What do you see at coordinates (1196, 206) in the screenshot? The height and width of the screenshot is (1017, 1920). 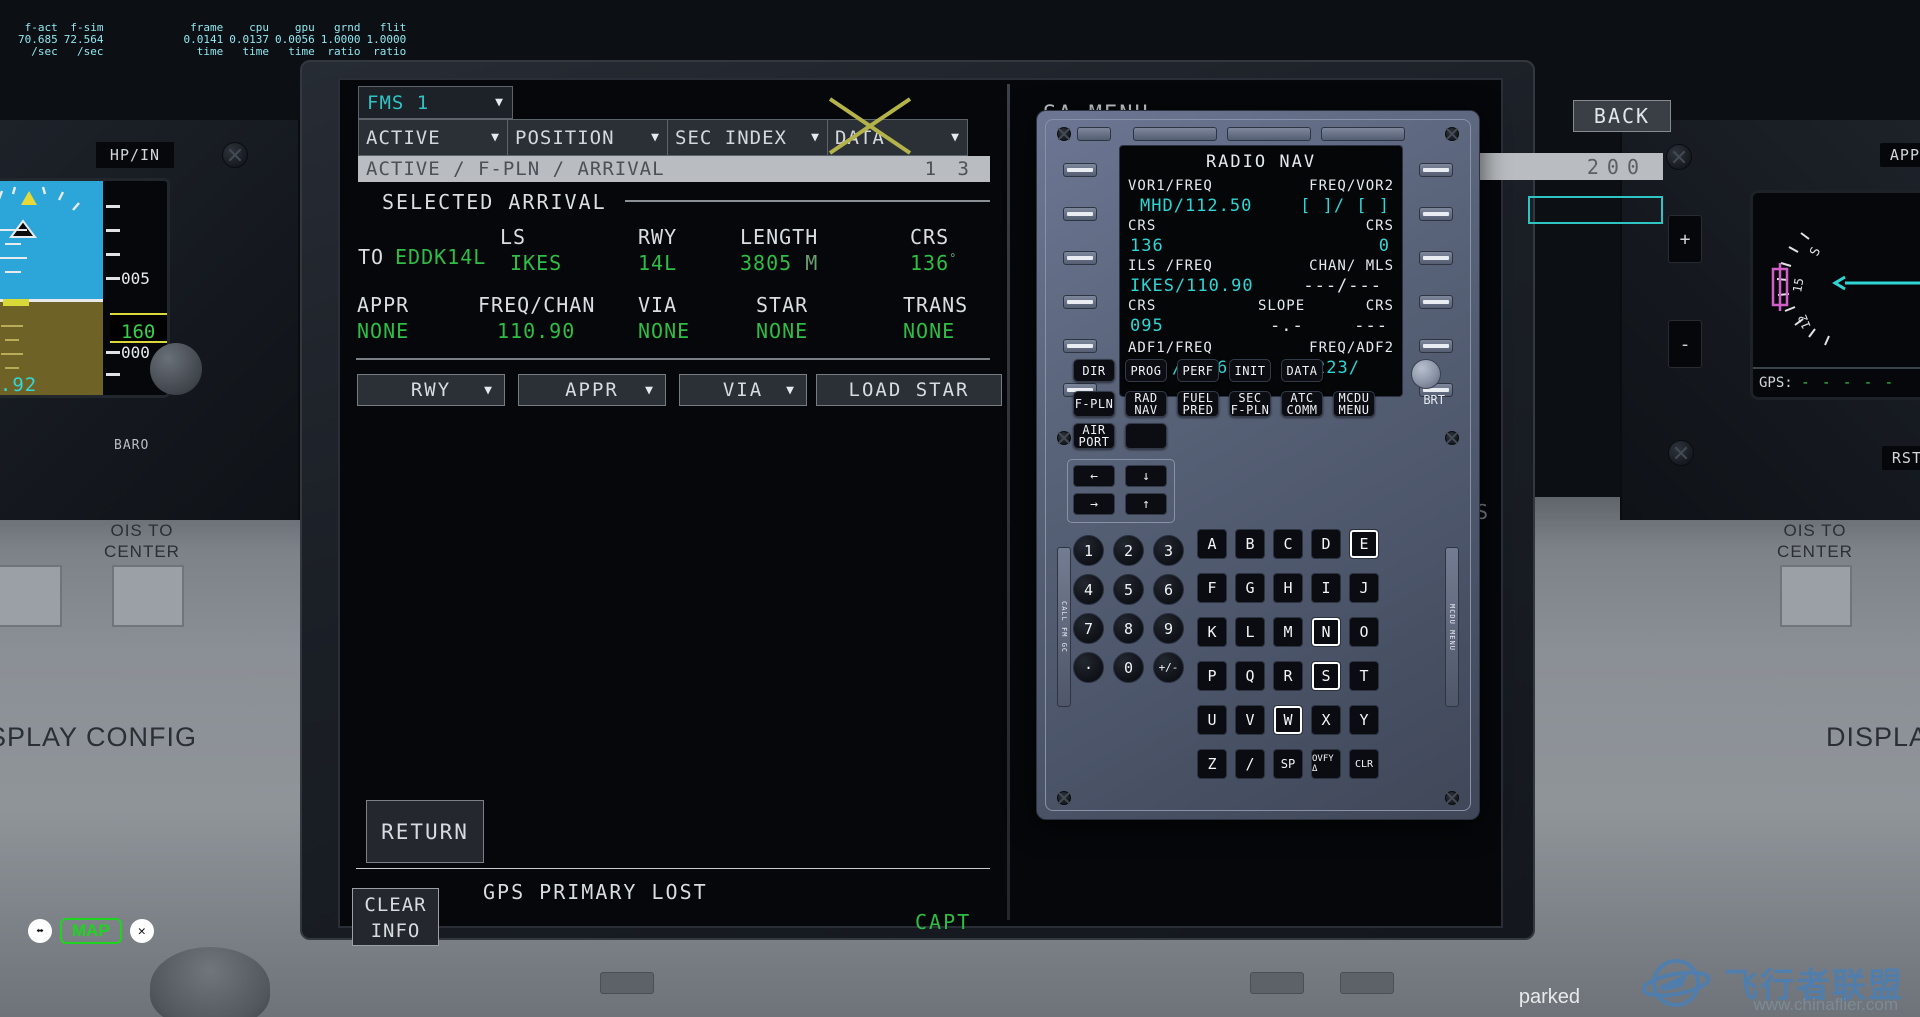 I see `mcdu-value-vor1-freq: MHD/112.50` at bounding box center [1196, 206].